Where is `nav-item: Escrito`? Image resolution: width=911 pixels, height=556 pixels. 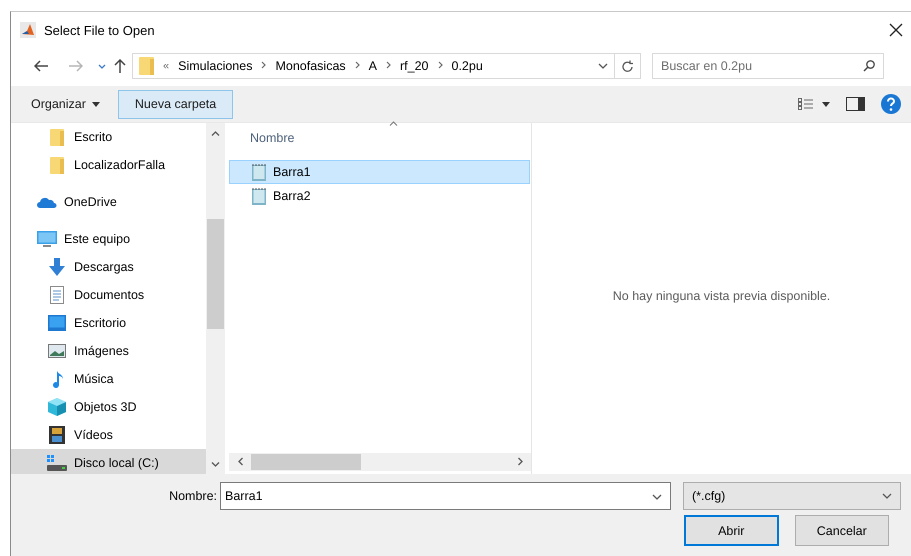 nav-item: Escrito is located at coordinates (108, 137).